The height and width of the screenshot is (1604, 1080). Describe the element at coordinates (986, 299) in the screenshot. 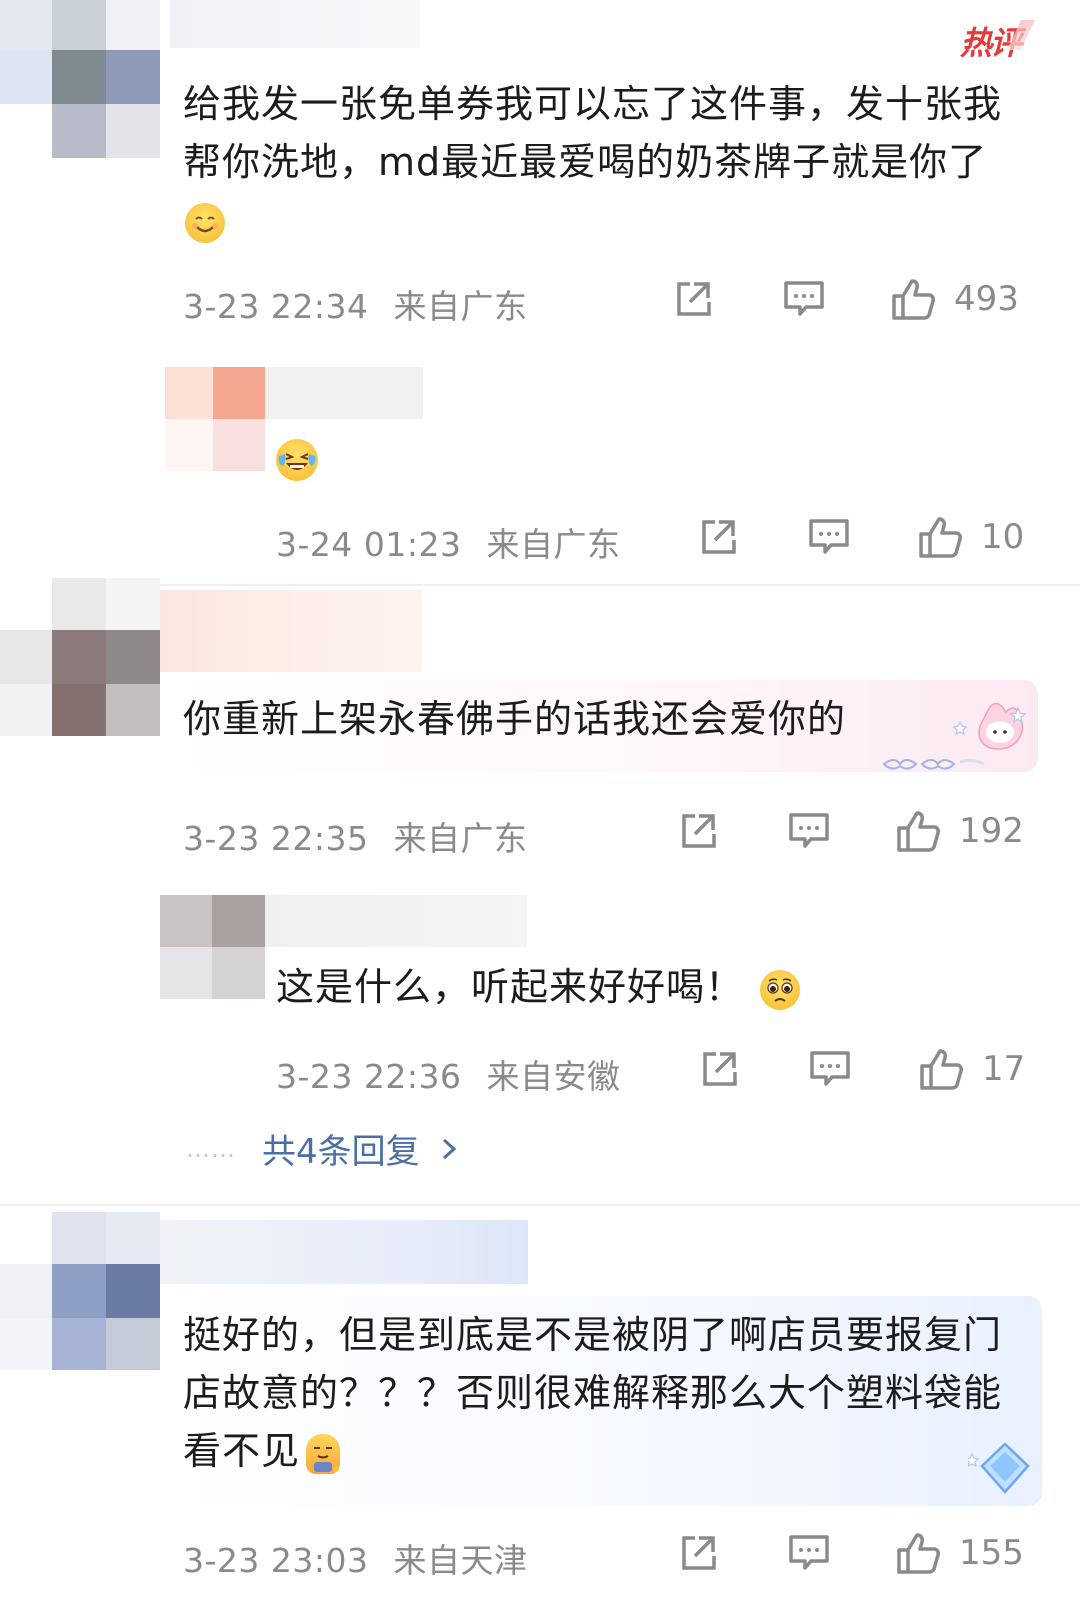

I see `like-count: 493` at that location.